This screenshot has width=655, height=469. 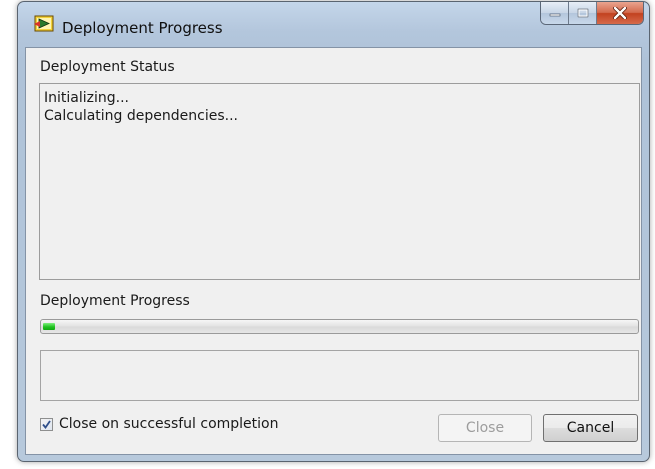 I want to click on close-on-success-checkbox, so click(x=46, y=424).